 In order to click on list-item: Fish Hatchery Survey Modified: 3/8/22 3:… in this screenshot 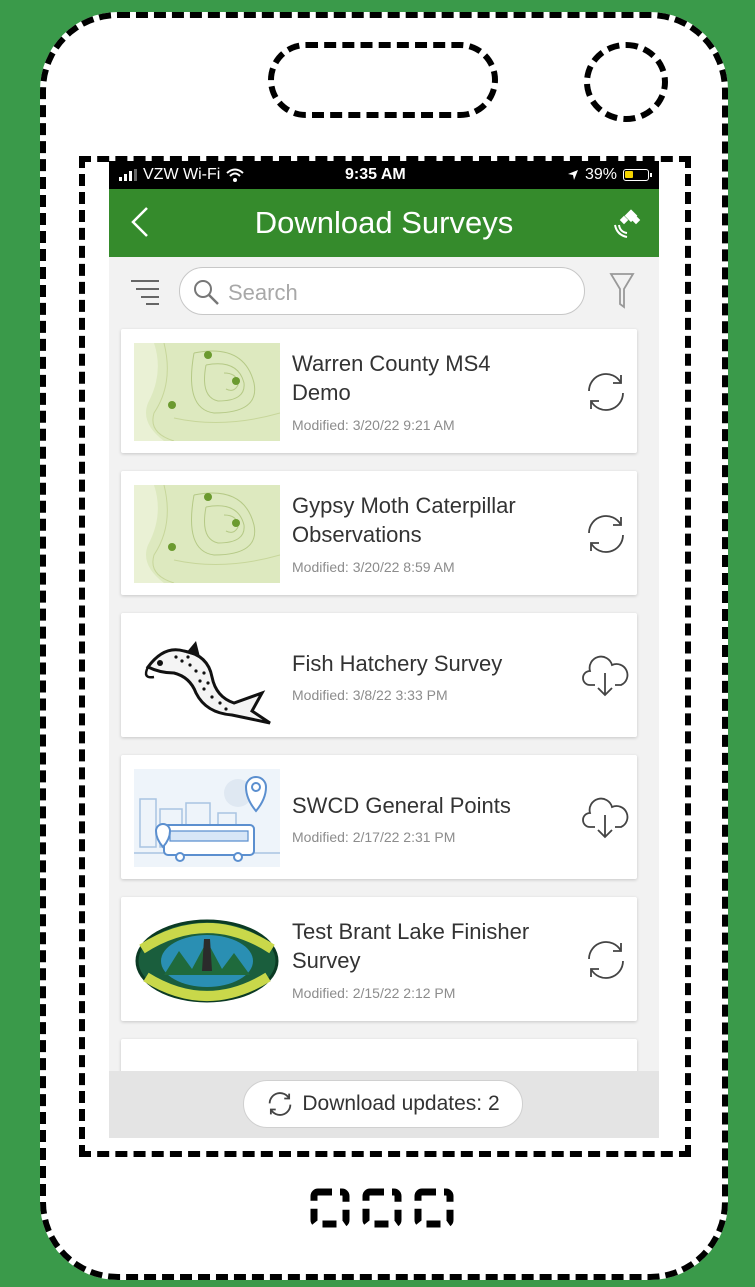, I will do `click(379, 675)`.